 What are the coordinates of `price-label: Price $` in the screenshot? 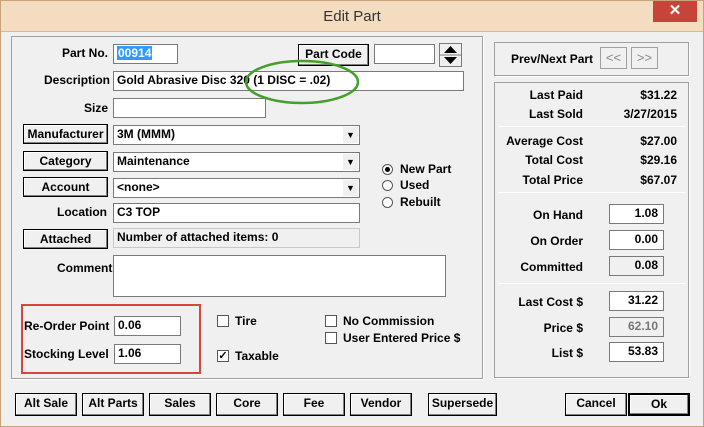 It's located at (563, 328).